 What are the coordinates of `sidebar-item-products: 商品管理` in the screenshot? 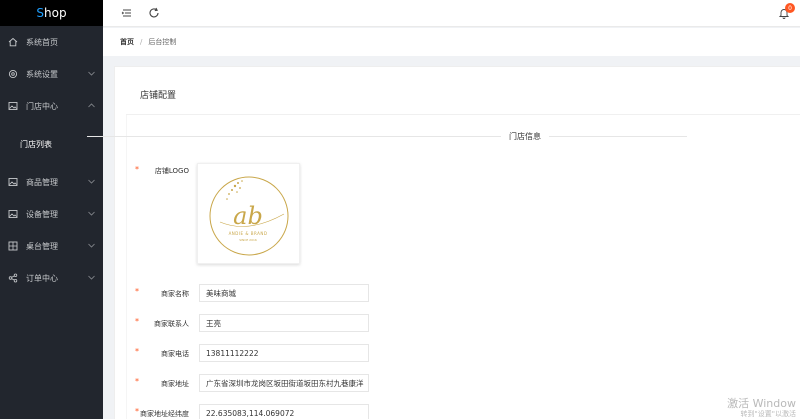 It's located at (51, 182).